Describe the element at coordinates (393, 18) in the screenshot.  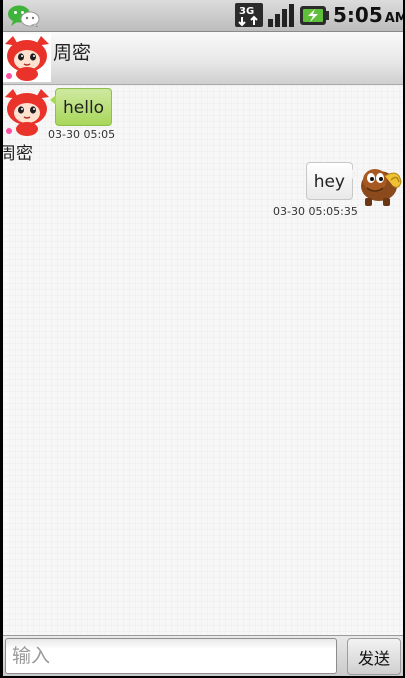
I see `clock-ampm: AM` at that location.